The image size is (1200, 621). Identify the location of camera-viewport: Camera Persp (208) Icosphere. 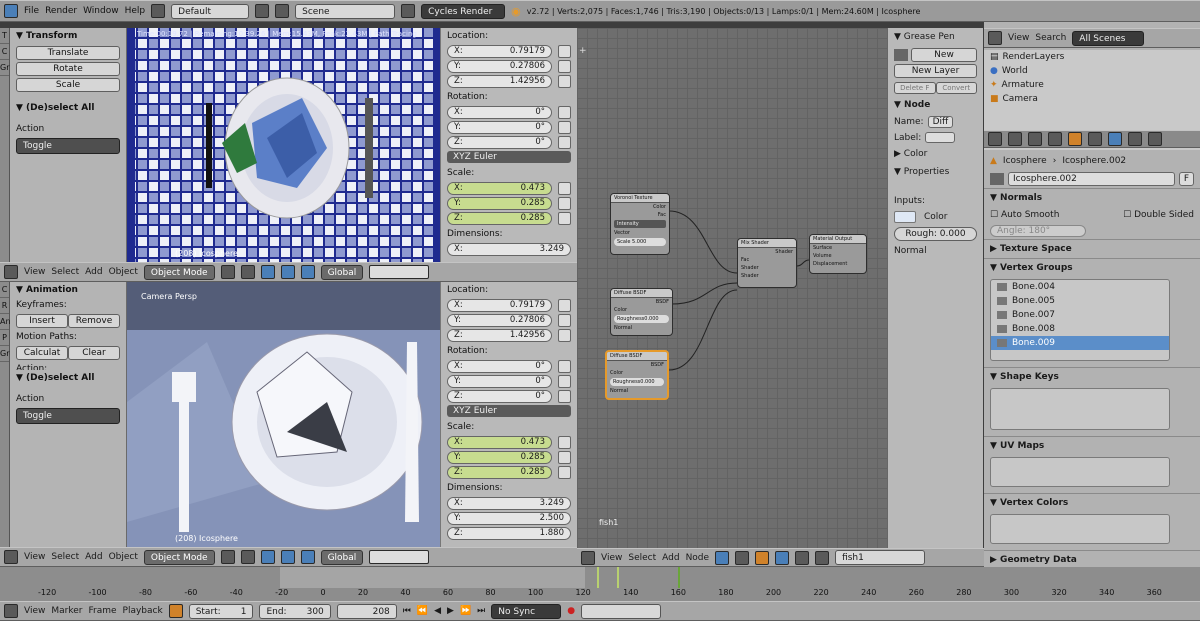
(283, 414).